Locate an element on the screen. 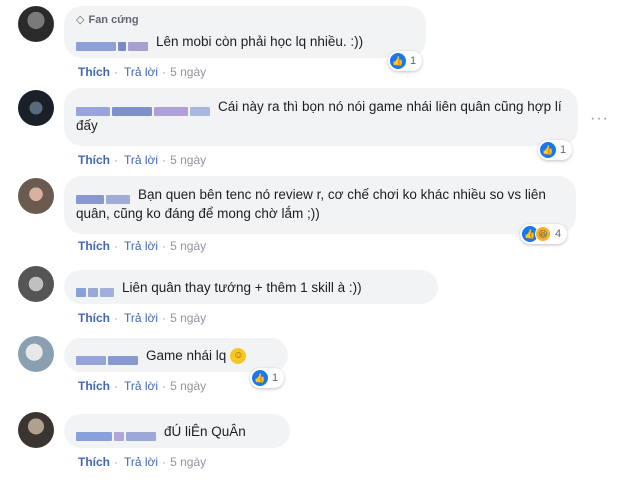 The width and height of the screenshot is (620, 482). comment-text: Game nhái lq is located at coordinates (186, 355).